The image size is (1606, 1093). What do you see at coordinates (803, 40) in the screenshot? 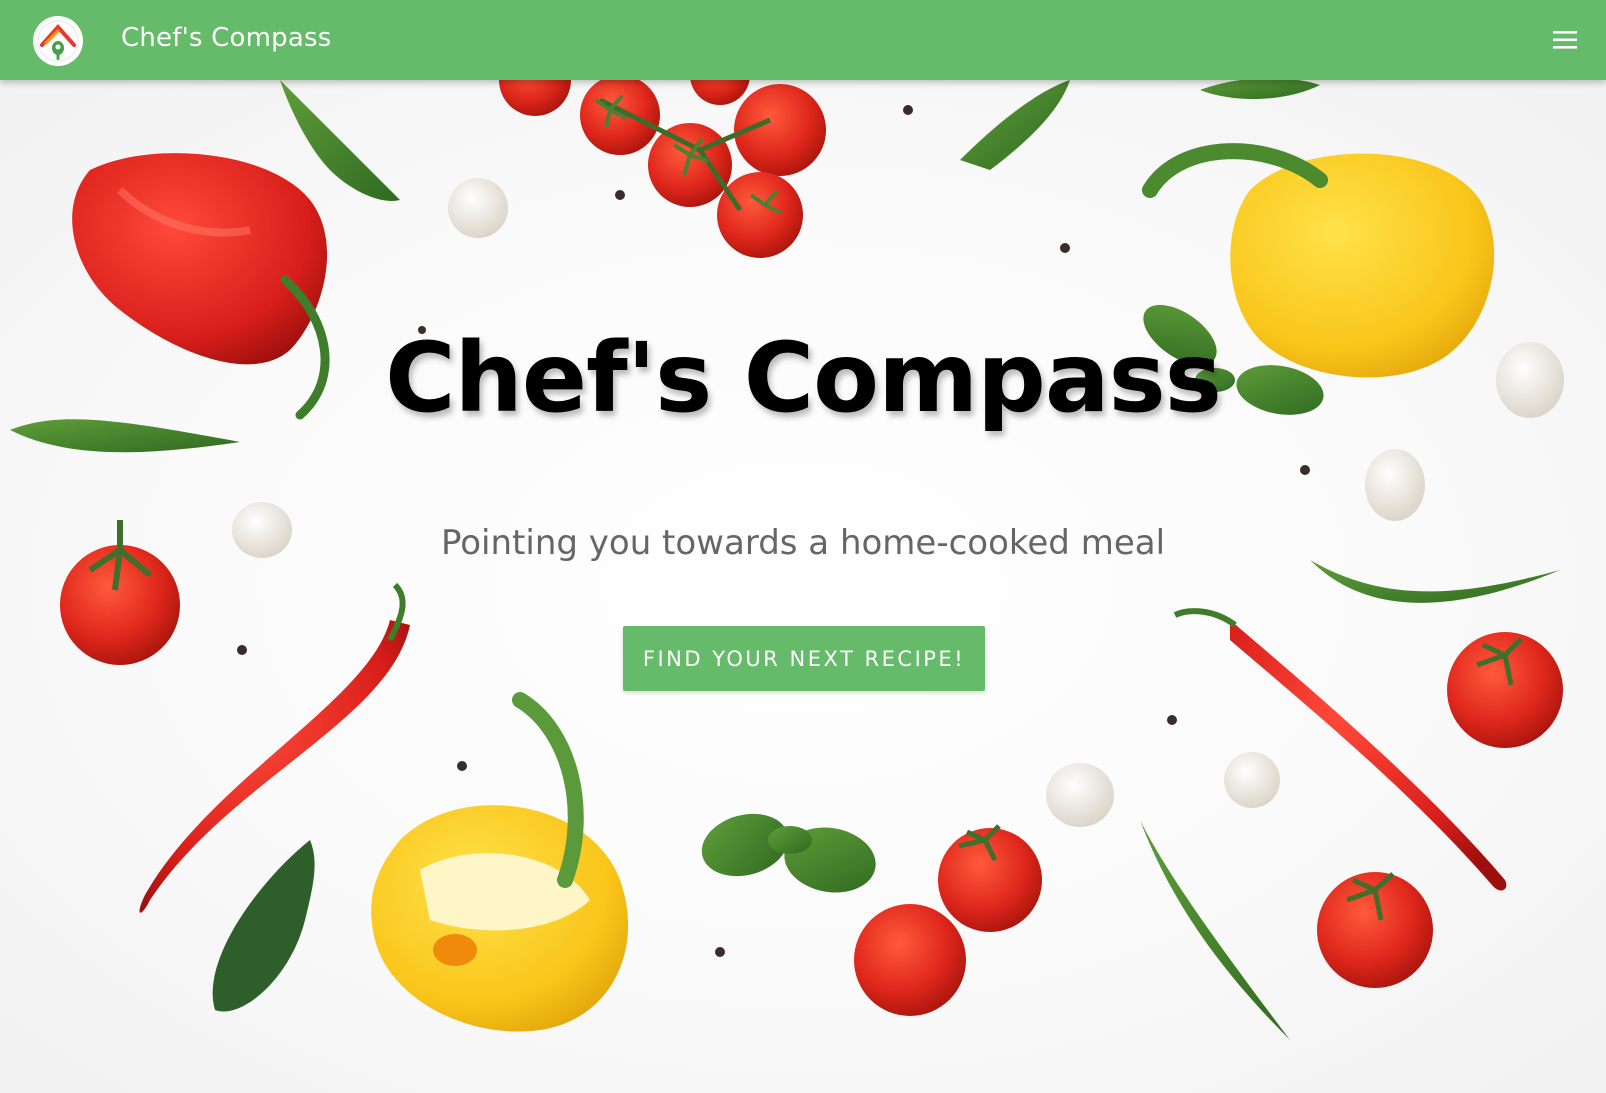
I see `navbar: Chef's Compass` at bounding box center [803, 40].